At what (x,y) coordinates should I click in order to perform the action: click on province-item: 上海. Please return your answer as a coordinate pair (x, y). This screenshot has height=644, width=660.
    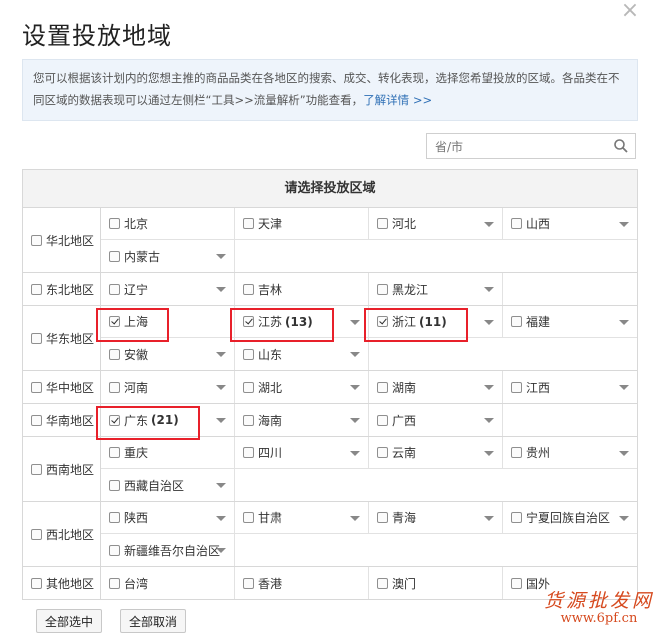
    Looking at the image, I should click on (168, 322).